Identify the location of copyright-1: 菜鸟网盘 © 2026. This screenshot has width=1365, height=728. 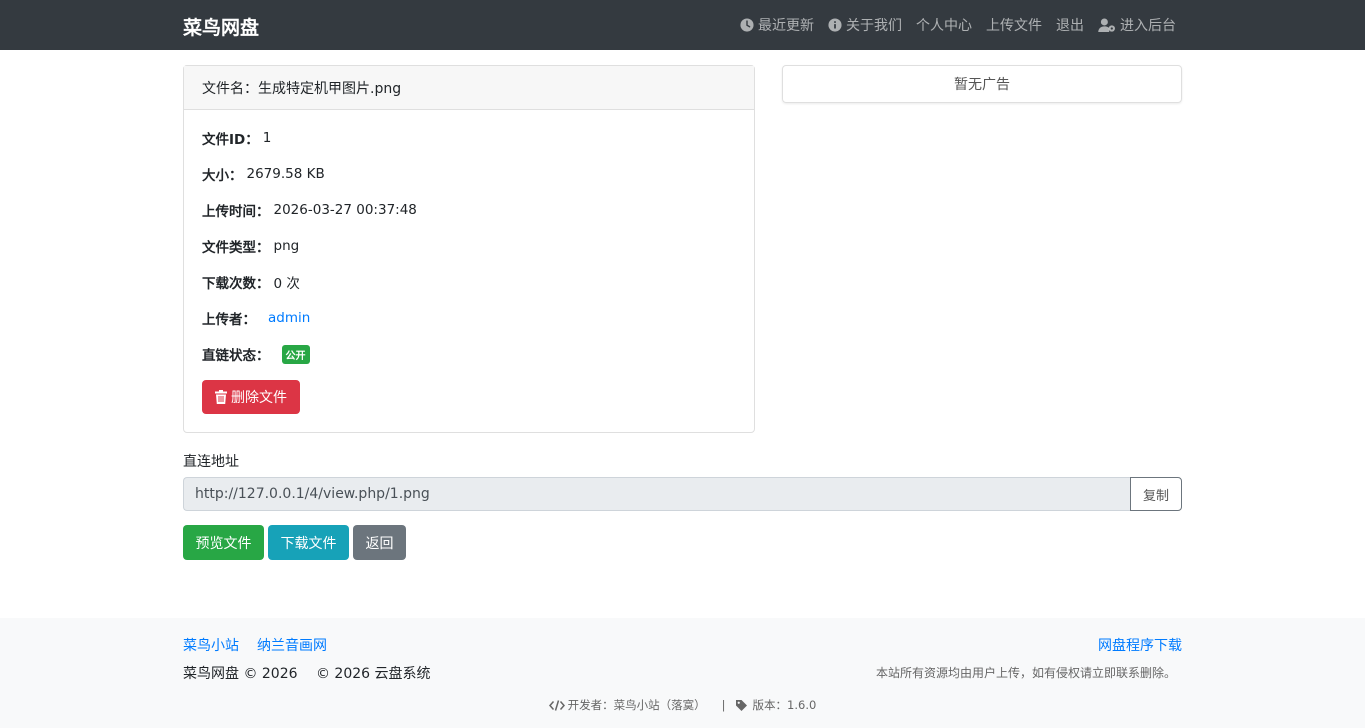
(240, 674).